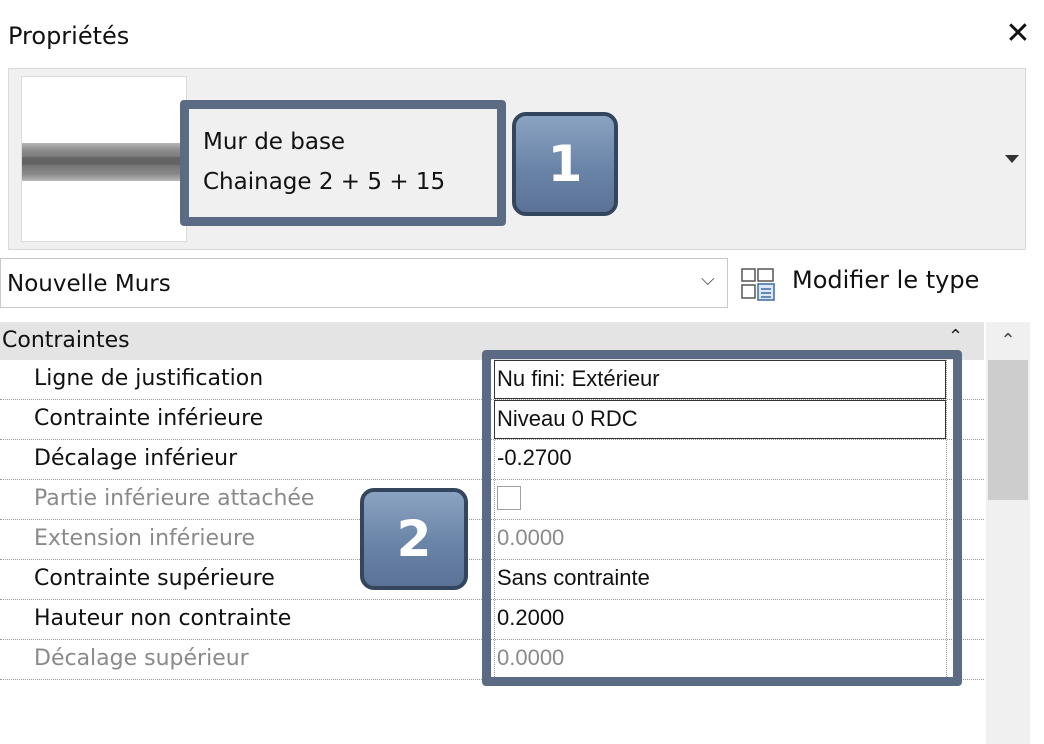  I want to click on property-name: Ligne de justification, so click(149, 378).